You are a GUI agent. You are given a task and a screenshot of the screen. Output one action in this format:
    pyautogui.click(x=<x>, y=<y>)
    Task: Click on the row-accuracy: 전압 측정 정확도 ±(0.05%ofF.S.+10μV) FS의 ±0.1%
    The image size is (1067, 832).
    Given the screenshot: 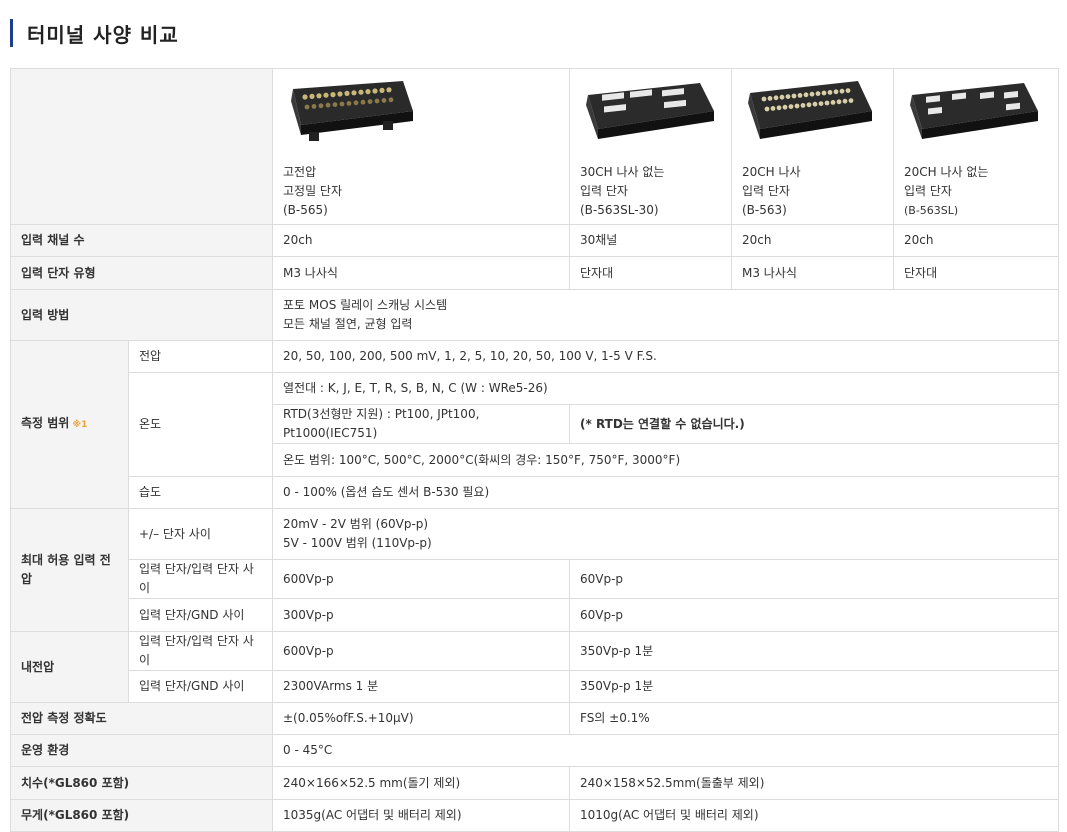 What is the action you would take?
    pyautogui.click(x=534, y=718)
    